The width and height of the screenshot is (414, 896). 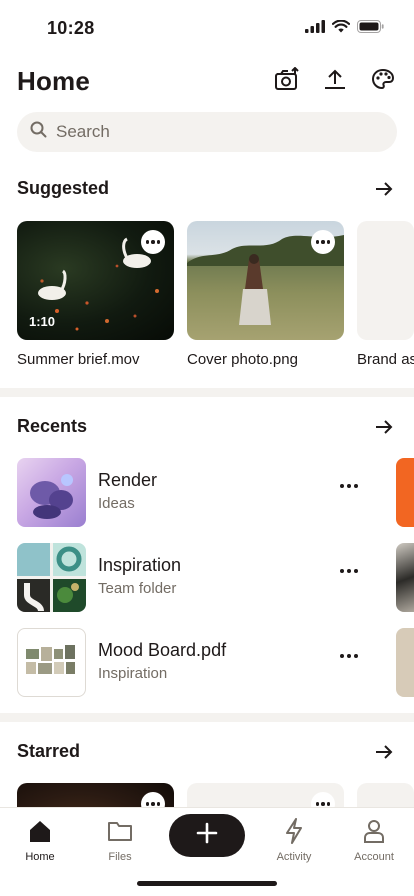 What do you see at coordinates (207, 26) in the screenshot?
I see `status-bar: 10:28` at bounding box center [207, 26].